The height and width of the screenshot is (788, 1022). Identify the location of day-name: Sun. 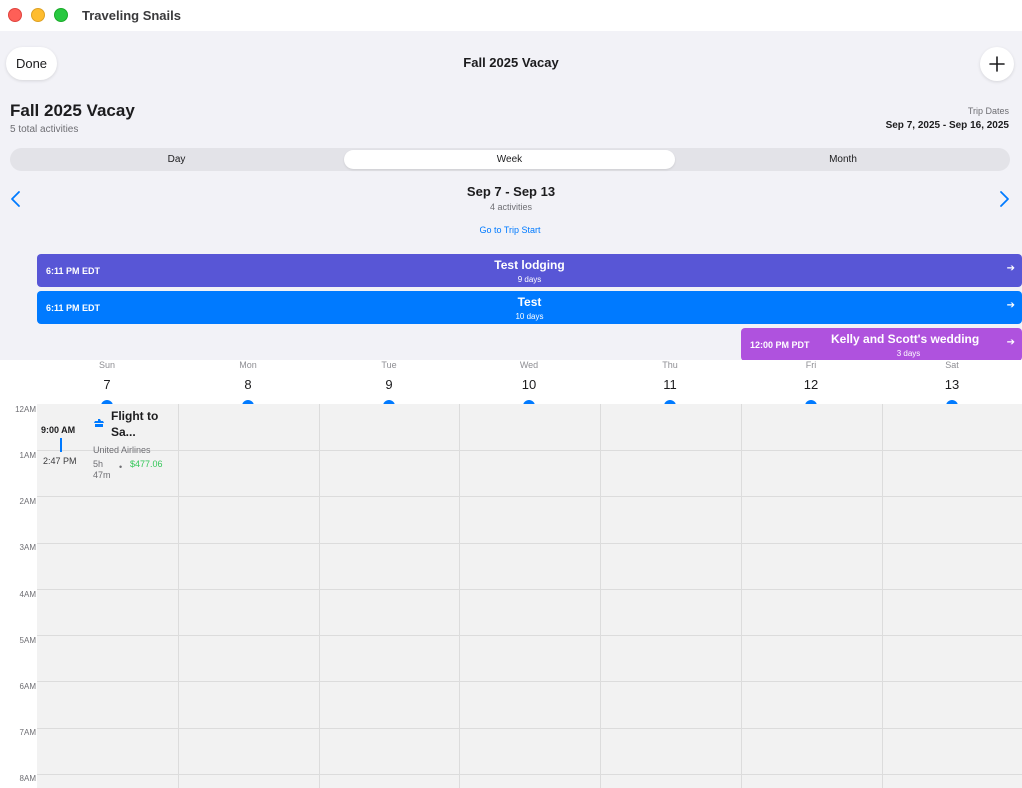
(106, 365).